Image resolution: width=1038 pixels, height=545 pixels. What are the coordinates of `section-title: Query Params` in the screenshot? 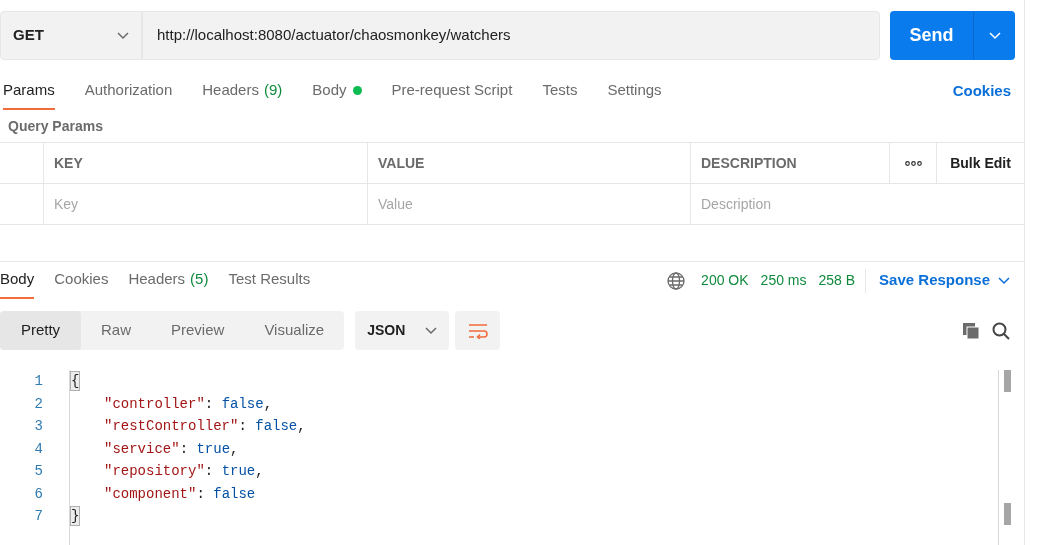 It's located at (55, 126).